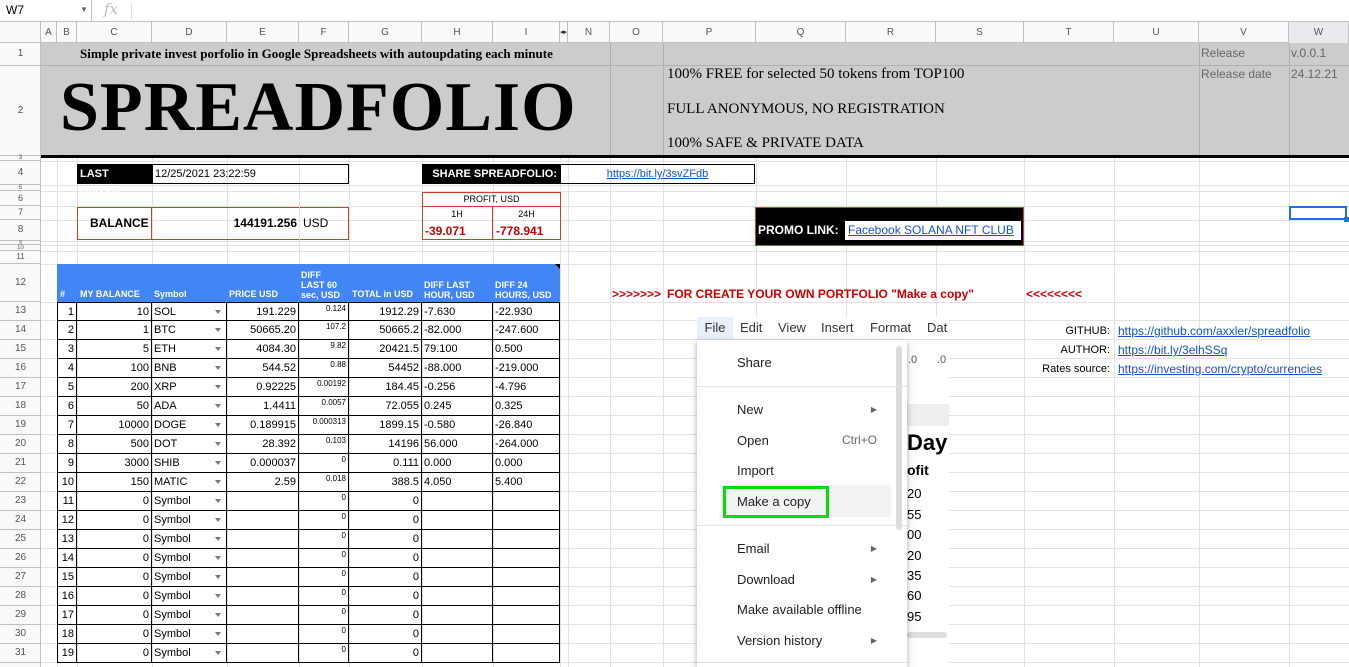 This screenshot has height=667, width=1349. What do you see at coordinates (526, 463) in the screenshot?
I see `diff-24h-cell: 0.000` at bounding box center [526, 463].